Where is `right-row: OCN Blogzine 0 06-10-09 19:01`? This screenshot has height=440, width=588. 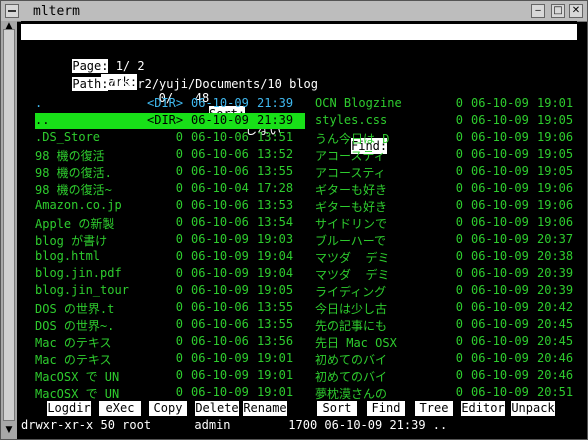 right-row: OCN Blogzine 0 06-10-09 19:01 is located at coordinates (450, 104).